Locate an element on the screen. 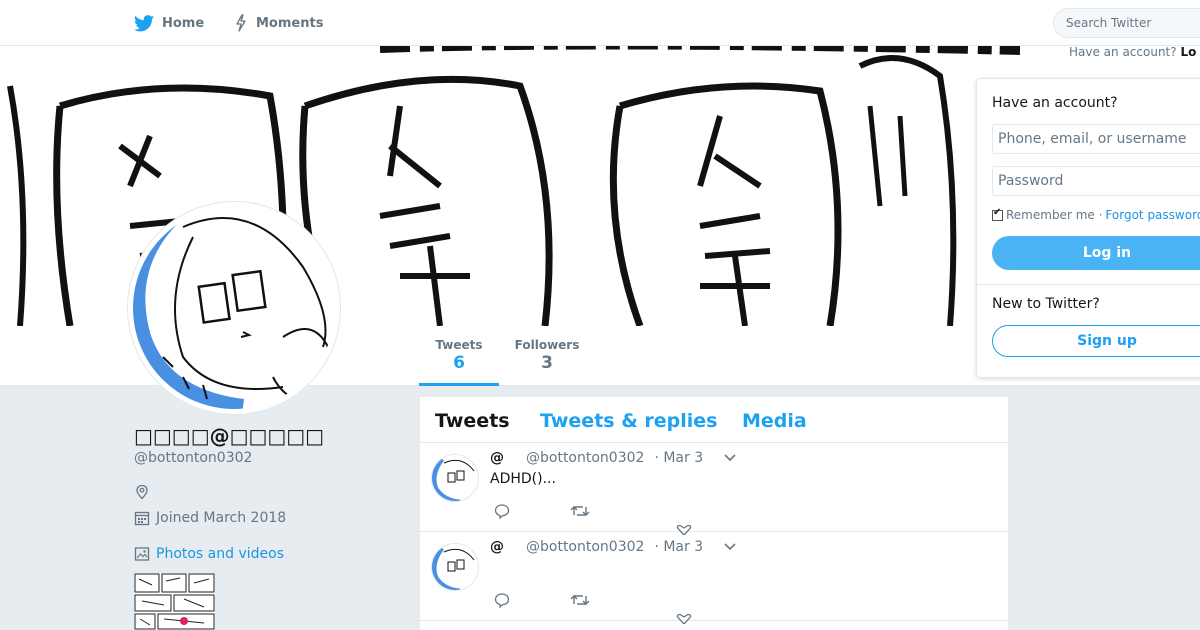 This screenshot has width=1200, height=630. tab-media: Media is located at coordinates (774, 421).